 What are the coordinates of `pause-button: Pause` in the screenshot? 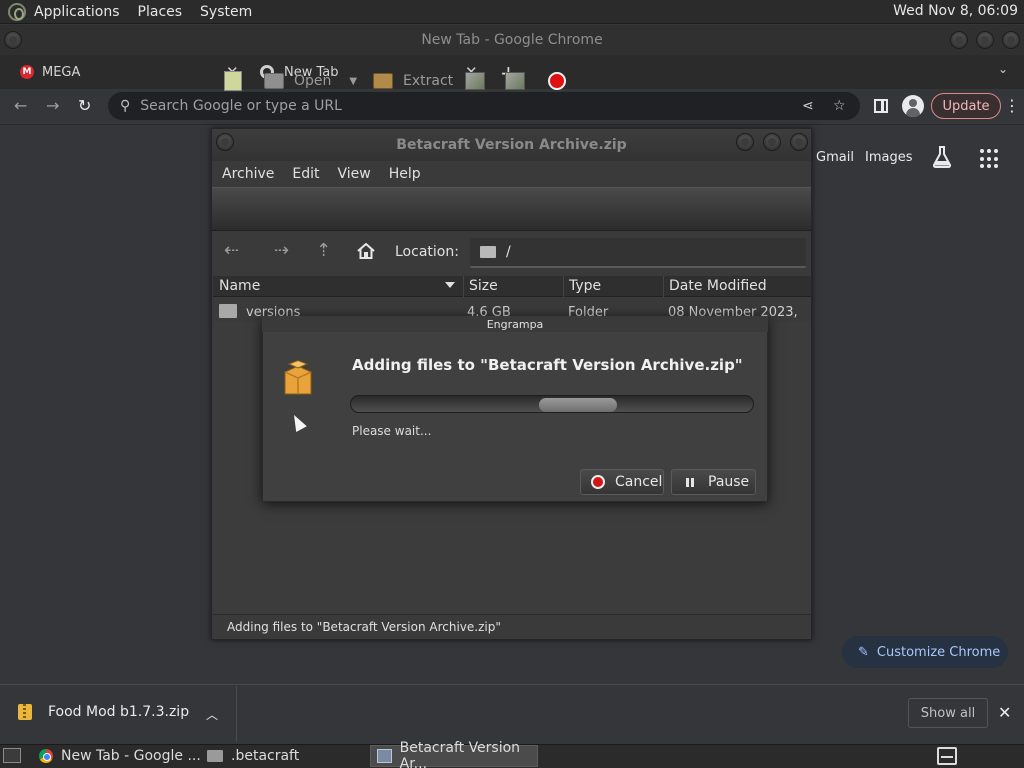 It's located at (713, 482).